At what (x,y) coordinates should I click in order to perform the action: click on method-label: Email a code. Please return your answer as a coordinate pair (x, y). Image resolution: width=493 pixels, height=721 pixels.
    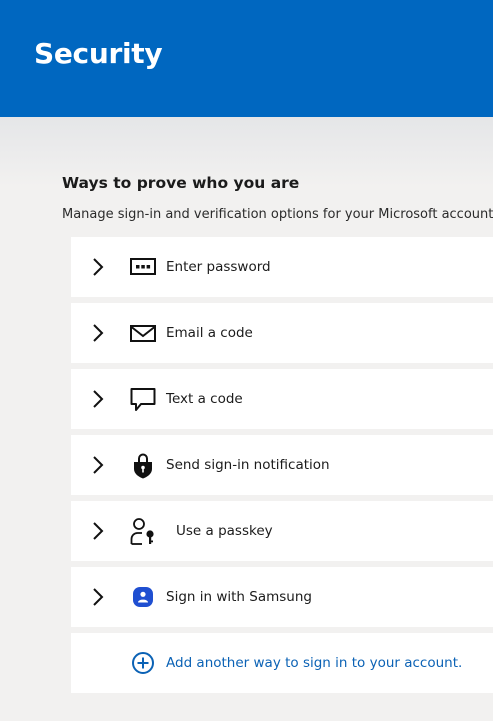
    Looking at the image, I should click on (209, 333).